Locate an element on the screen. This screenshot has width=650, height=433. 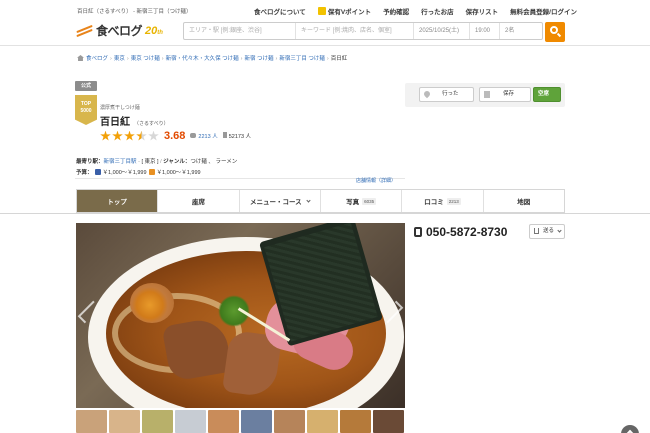
shop-tabs: トップ 座席 メニュー・コース 写真 6035 口コミ 2213 地図 is located at coordinates (320, 201).